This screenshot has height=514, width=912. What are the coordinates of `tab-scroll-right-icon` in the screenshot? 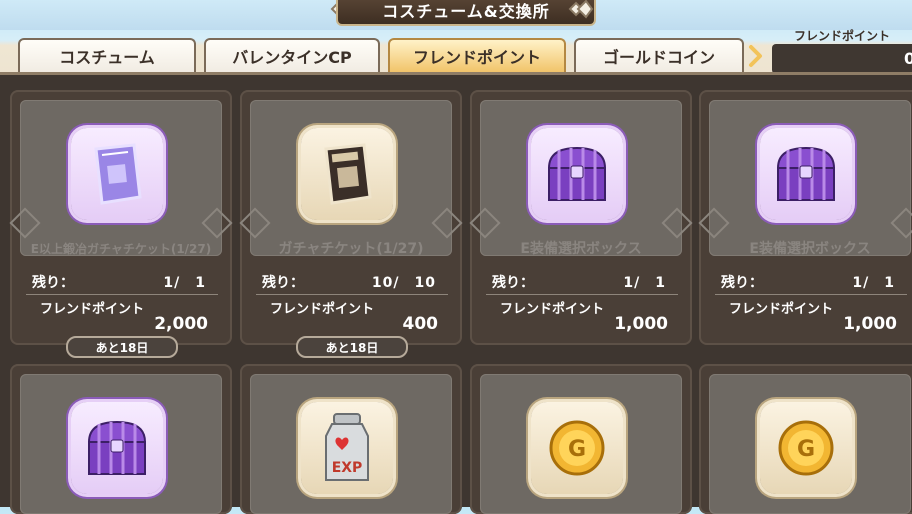 It's located at (756, 56).